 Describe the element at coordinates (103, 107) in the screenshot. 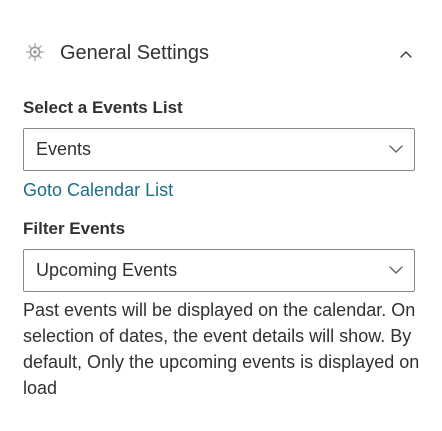

I see `events-list-label: Select a Events List` at that location.